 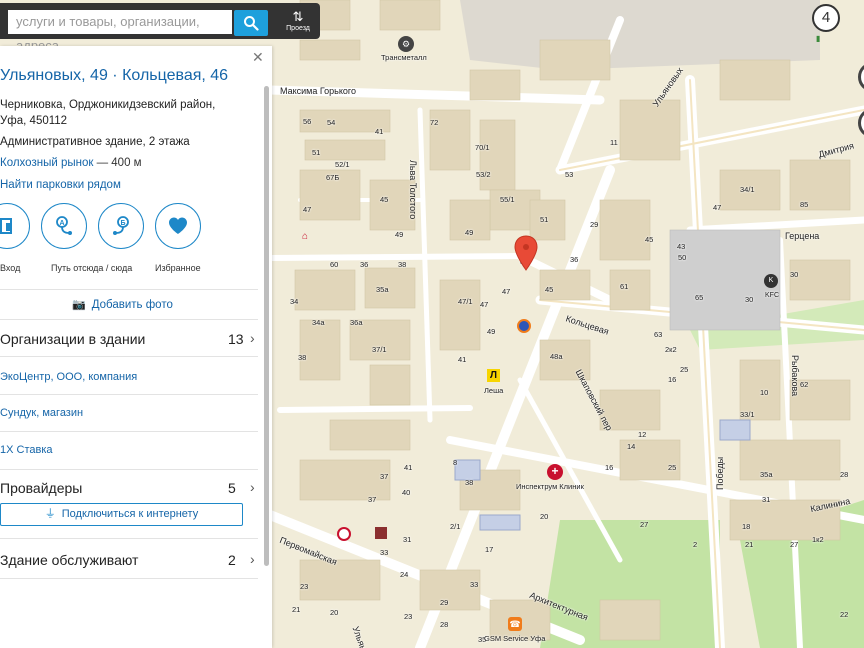 I want to click on house-number: 72, so click(x=434, y=122).